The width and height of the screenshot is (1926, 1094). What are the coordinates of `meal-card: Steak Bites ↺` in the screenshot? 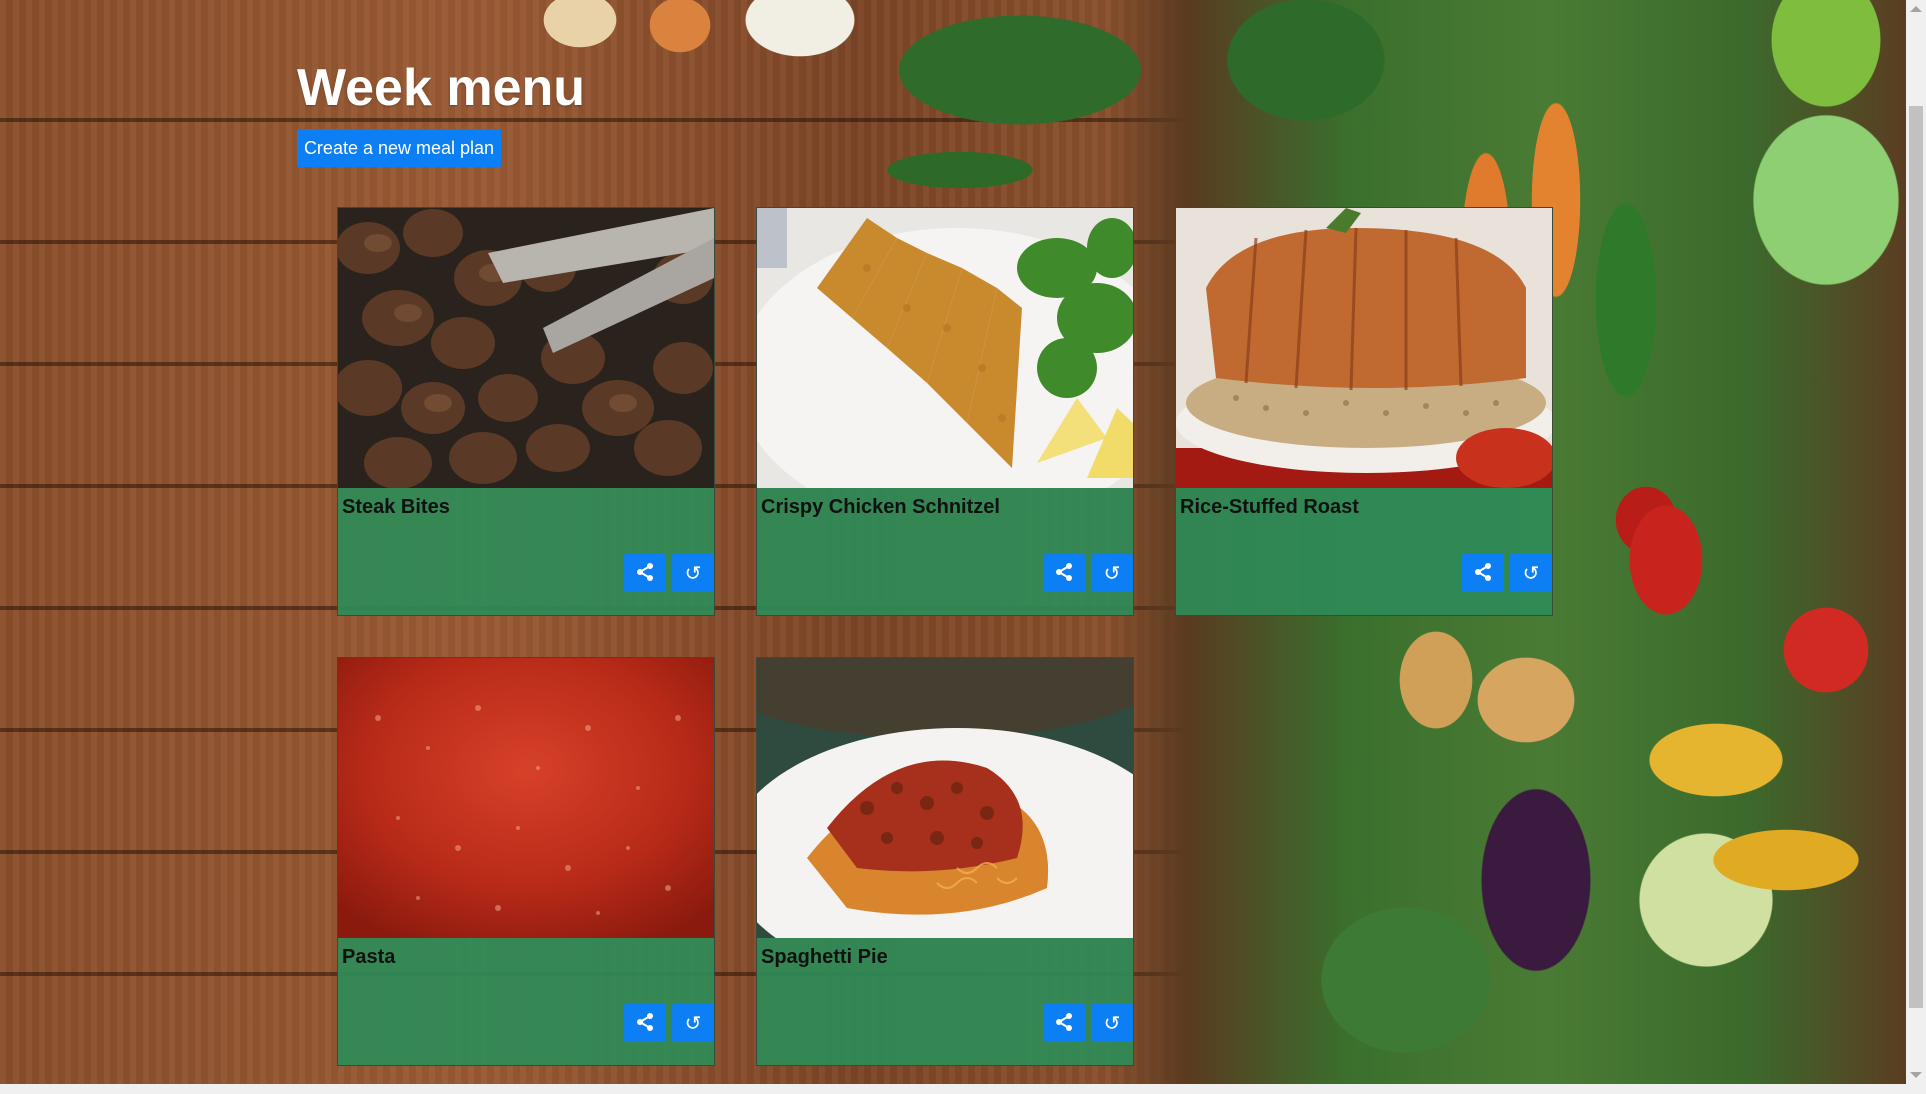 It's located at (526, 411).